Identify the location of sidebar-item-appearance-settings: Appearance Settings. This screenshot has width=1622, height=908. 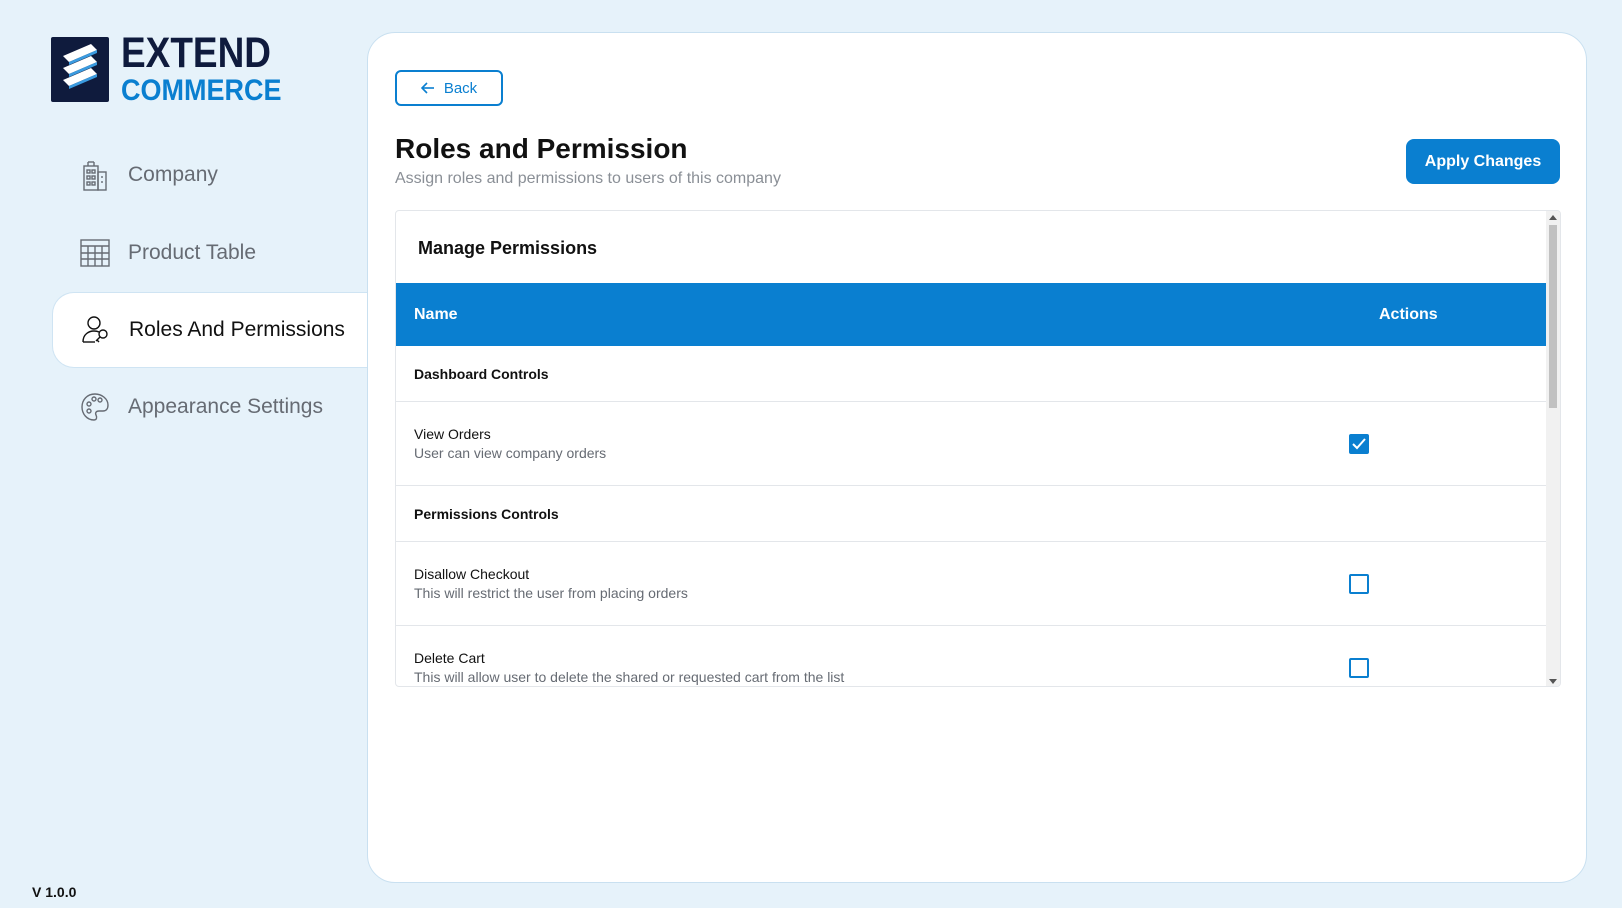
(210, 407).